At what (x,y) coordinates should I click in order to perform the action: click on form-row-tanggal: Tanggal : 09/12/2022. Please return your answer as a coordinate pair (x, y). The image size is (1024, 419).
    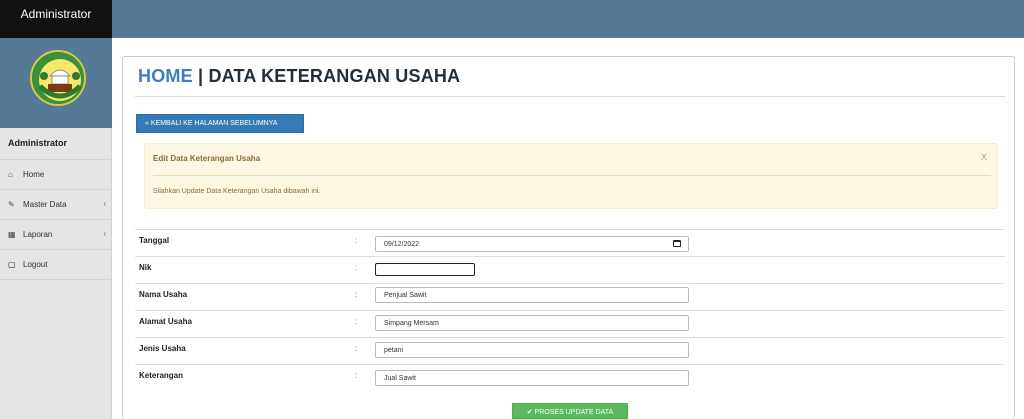
    Looking at the image, I should click on (570, 242).